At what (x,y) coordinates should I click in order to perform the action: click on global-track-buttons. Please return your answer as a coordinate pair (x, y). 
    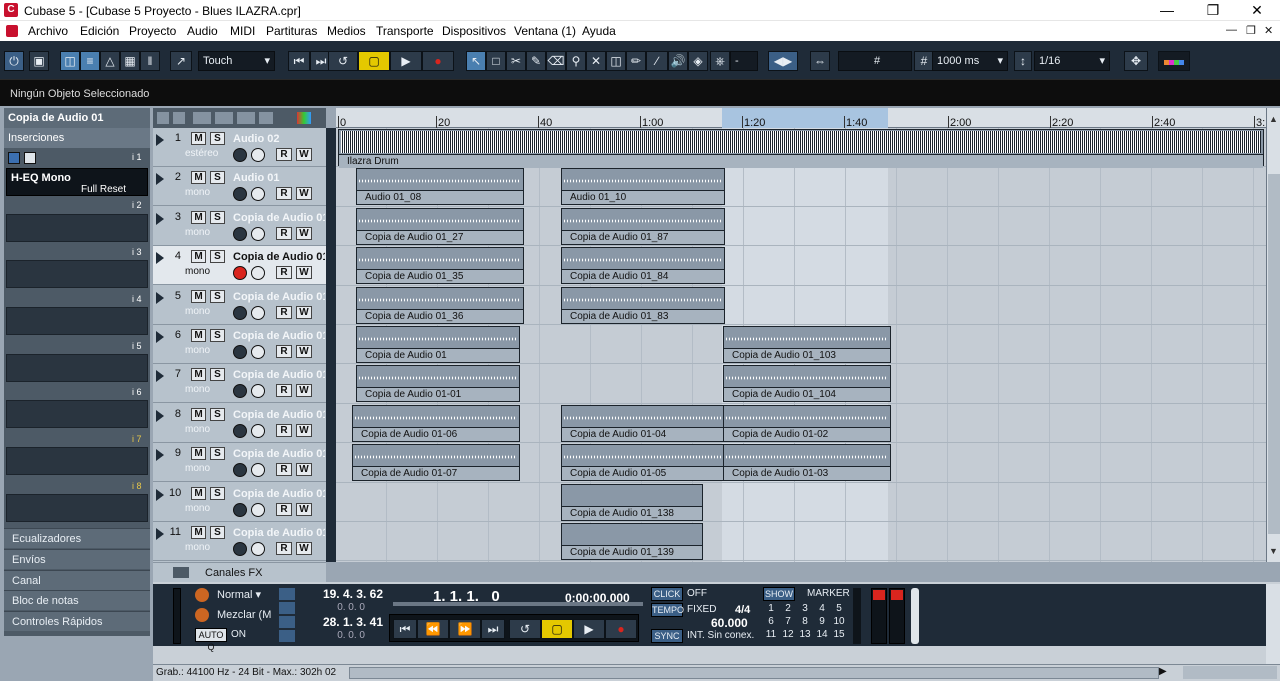
    Looking at the image, I should click on (233, 118).